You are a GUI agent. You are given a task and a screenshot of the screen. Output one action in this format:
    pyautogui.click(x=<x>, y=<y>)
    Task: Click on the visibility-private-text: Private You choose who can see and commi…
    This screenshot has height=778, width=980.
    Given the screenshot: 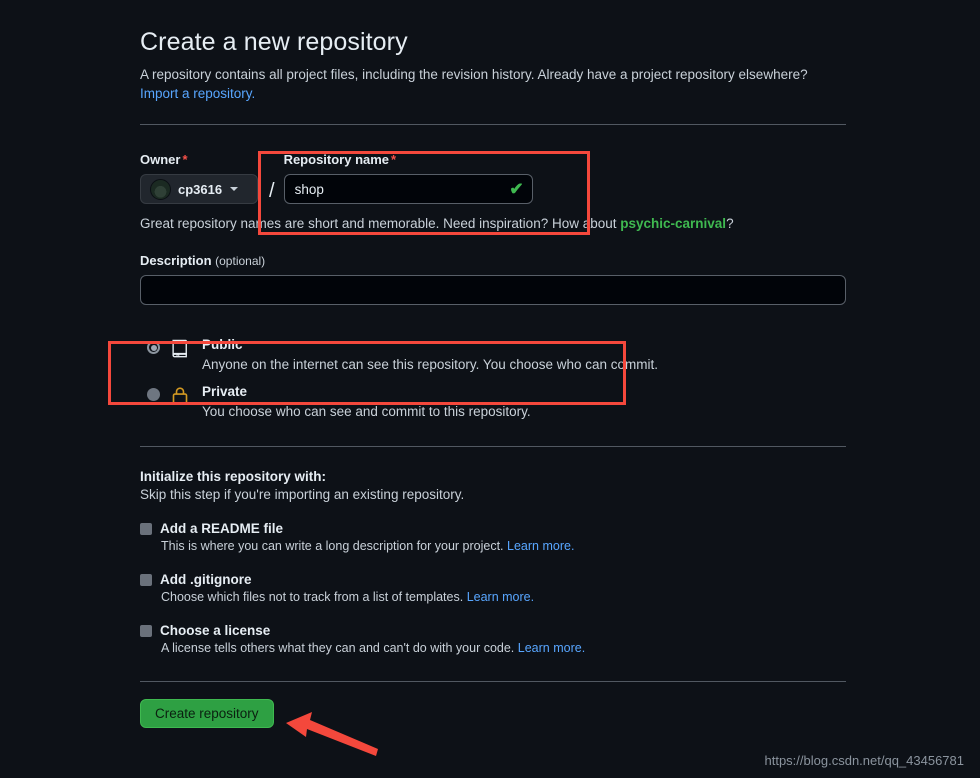 What is the action you would take?
    pyautogui.click(x=366, y=402)
    